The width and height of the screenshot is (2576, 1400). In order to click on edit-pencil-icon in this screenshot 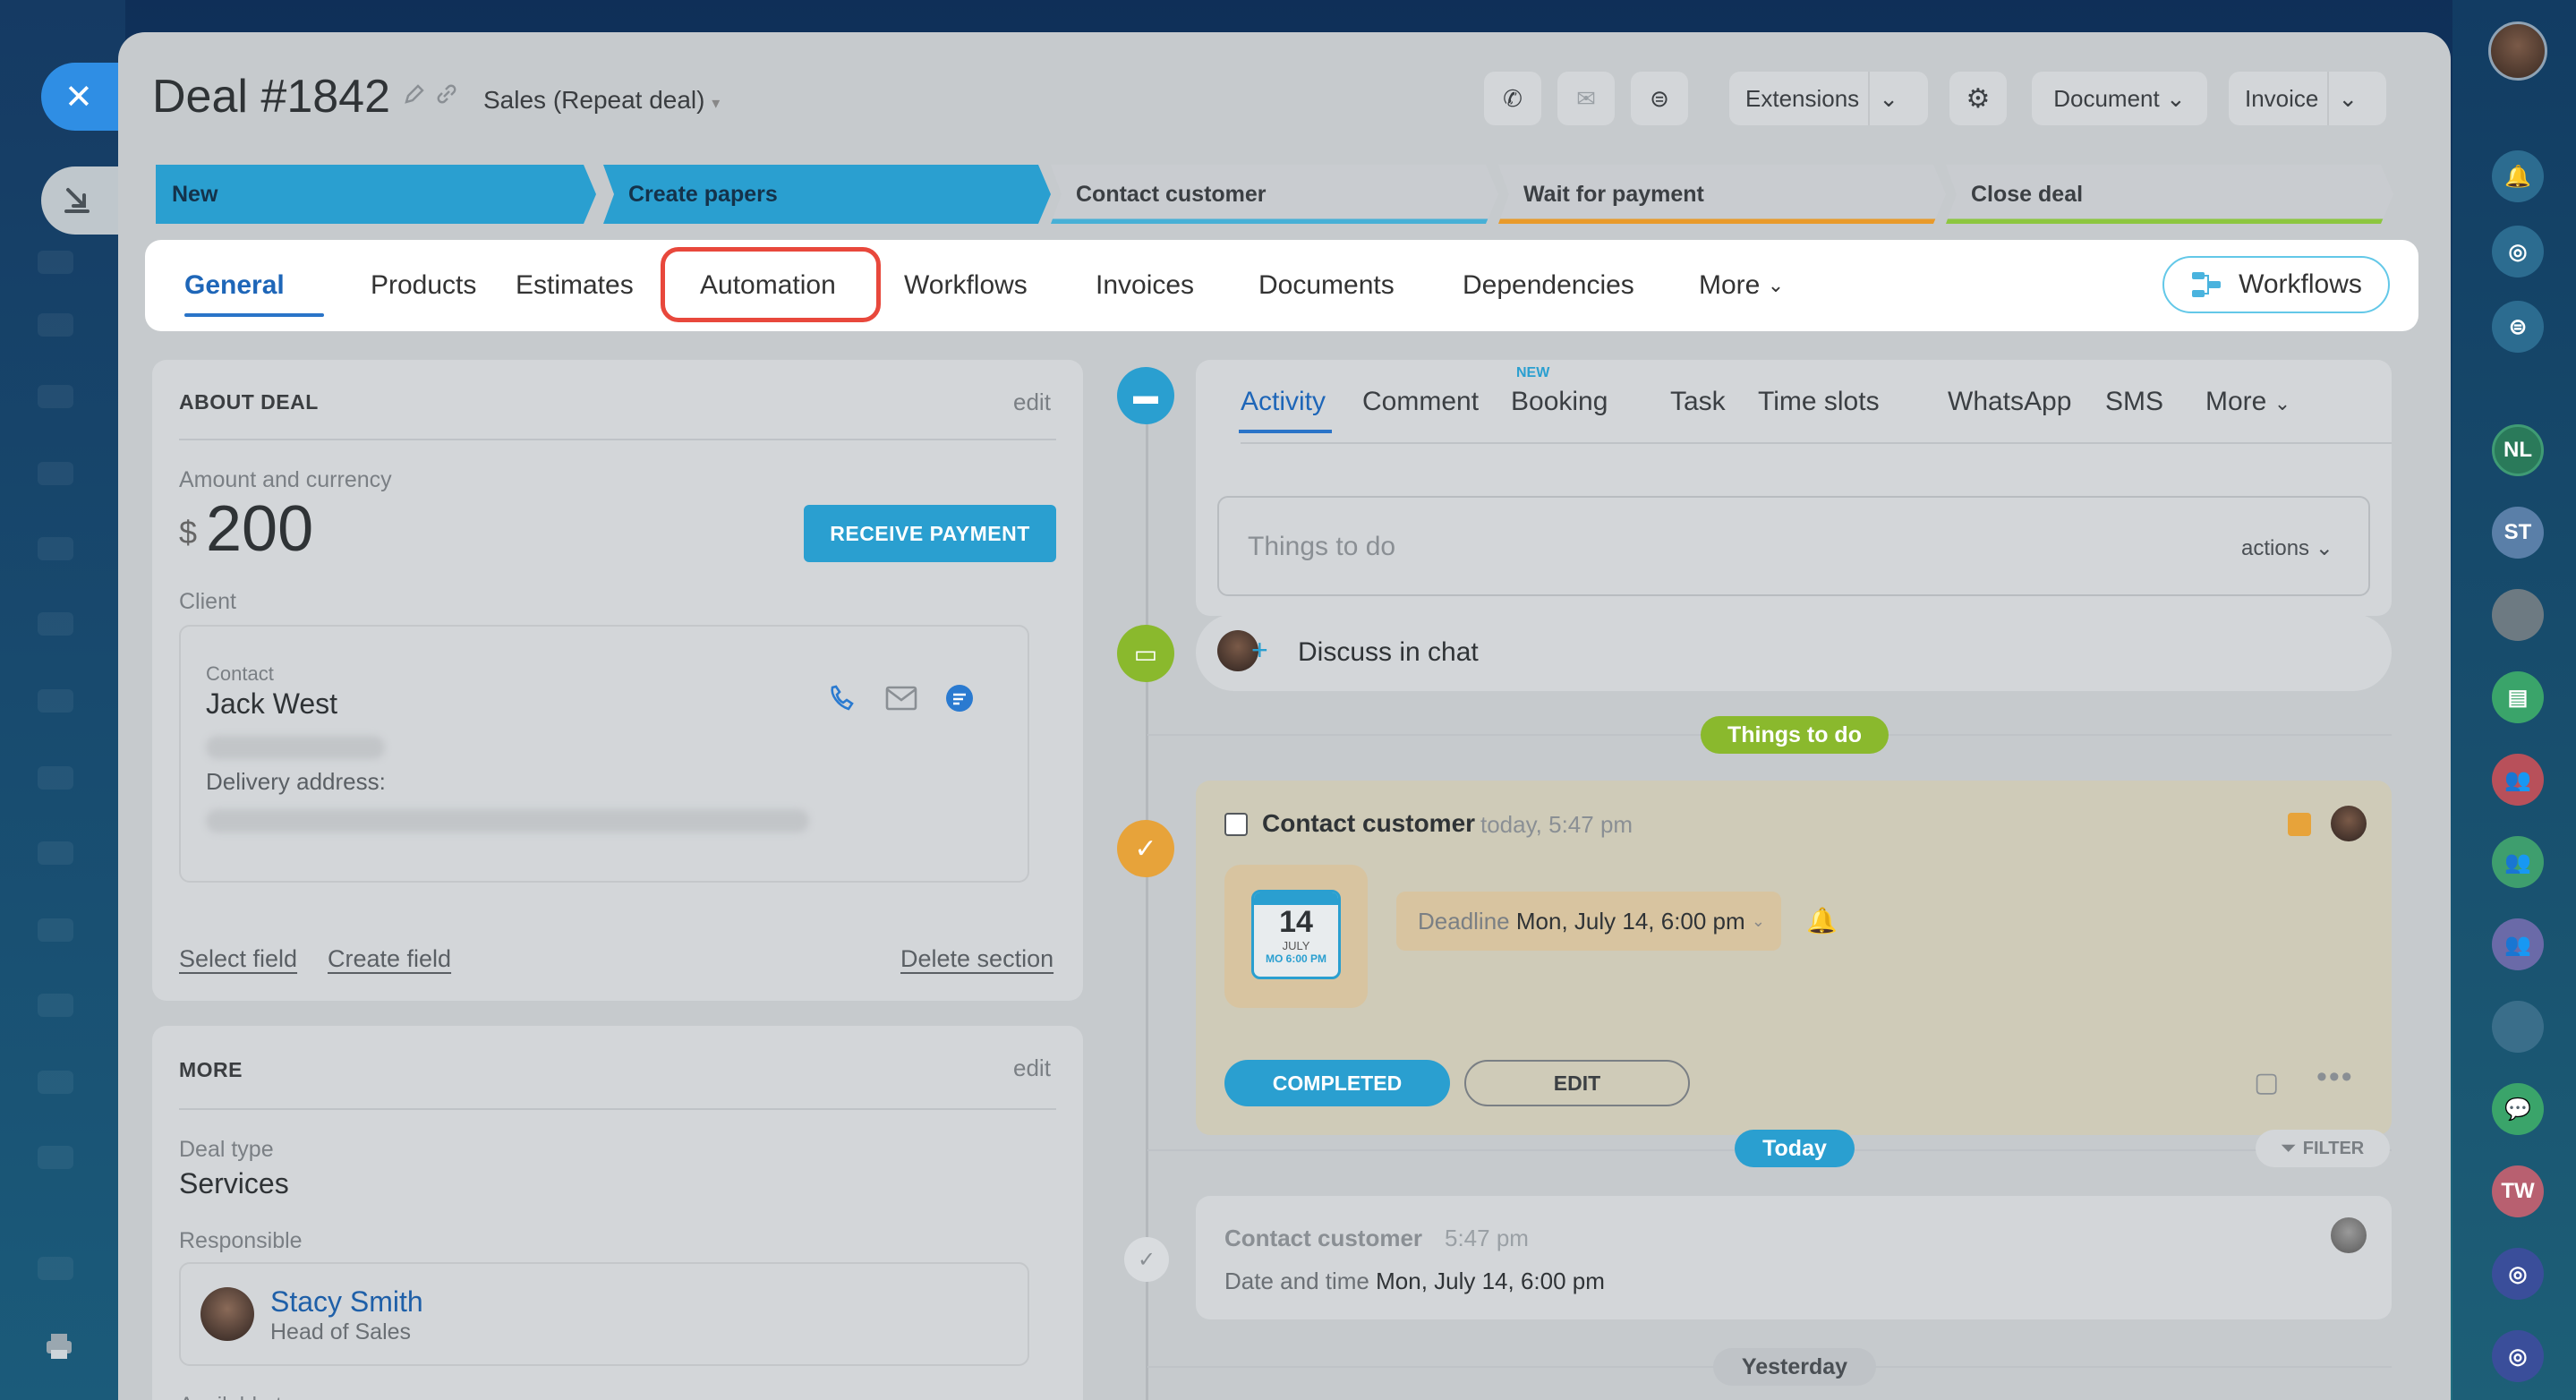, I will do `click(414, 94)`.